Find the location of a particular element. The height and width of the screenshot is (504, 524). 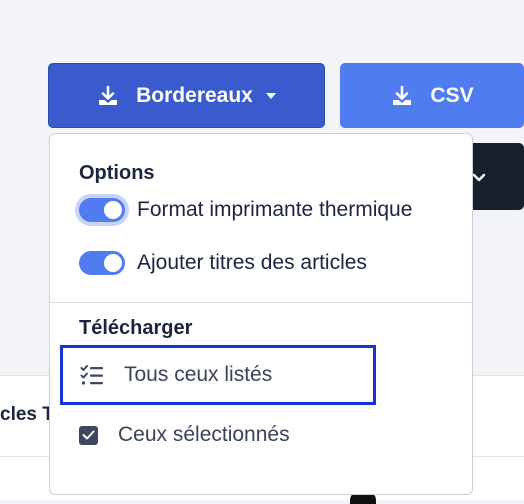

download-all-listed-item: Tous ceux listés is located at coordinates (218, 375).